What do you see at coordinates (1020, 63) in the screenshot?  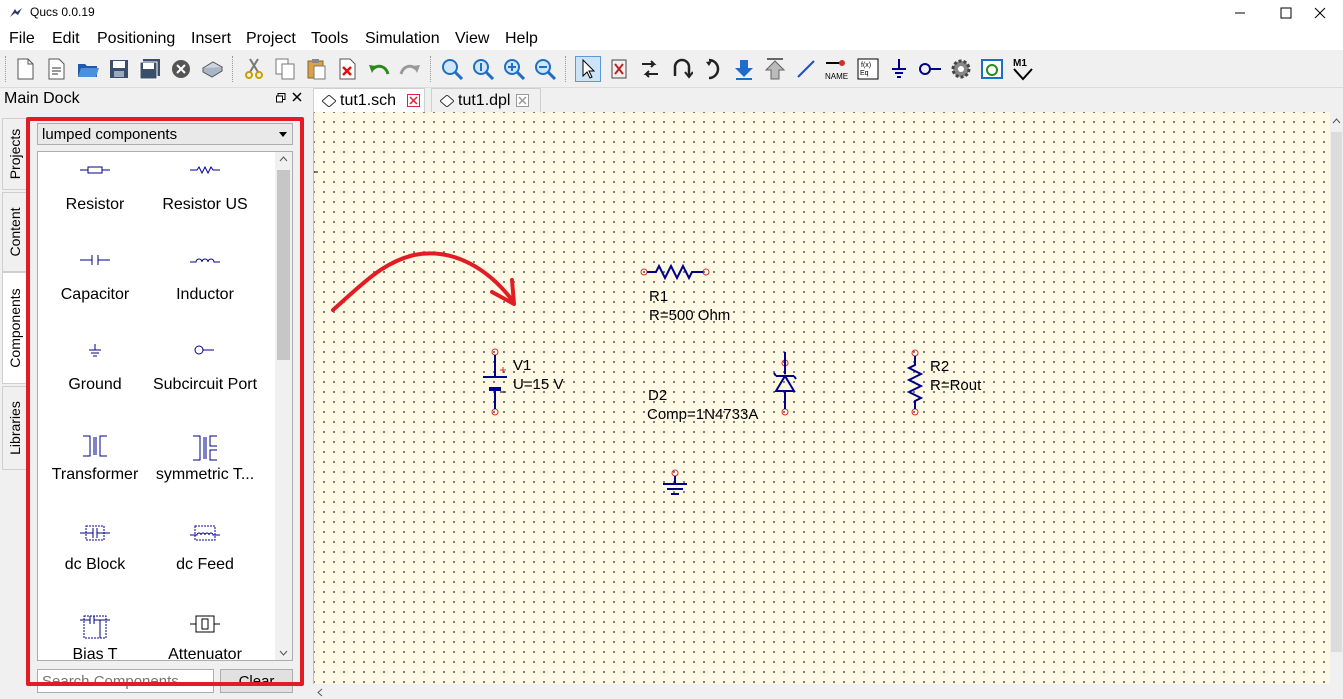 I see `marker-label: M1` at bounding box center [1020, 63].